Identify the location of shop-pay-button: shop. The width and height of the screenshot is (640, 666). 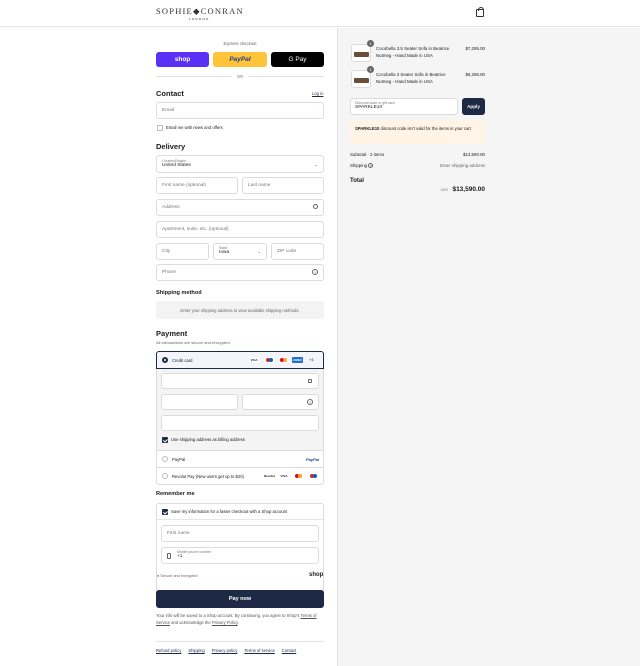
(182, 59).